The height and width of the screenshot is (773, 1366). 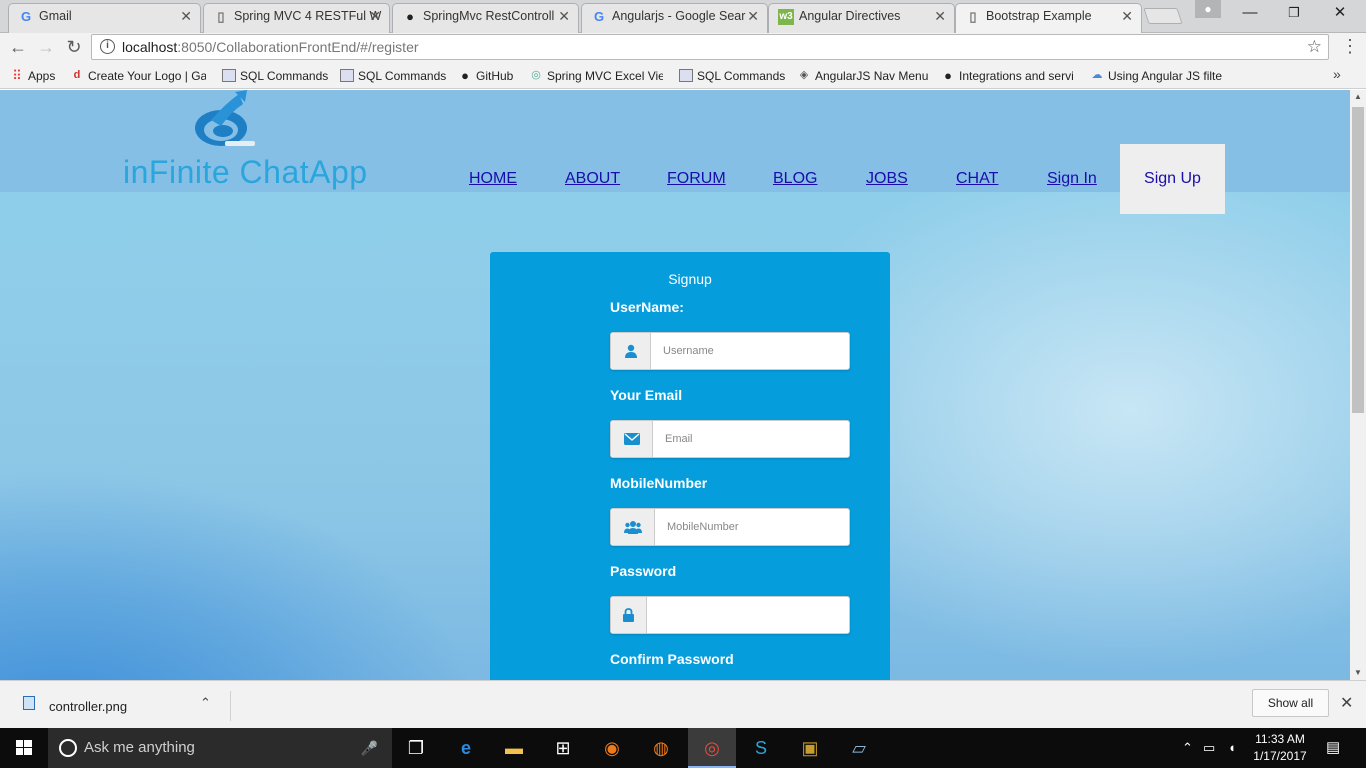 What do you see at coordinates (296, 18) in the screenshot?
I see `tab-spring-mvc: ▯ Spring MVC 4 RESTFul W ✕` at bounding box center [296, 18].